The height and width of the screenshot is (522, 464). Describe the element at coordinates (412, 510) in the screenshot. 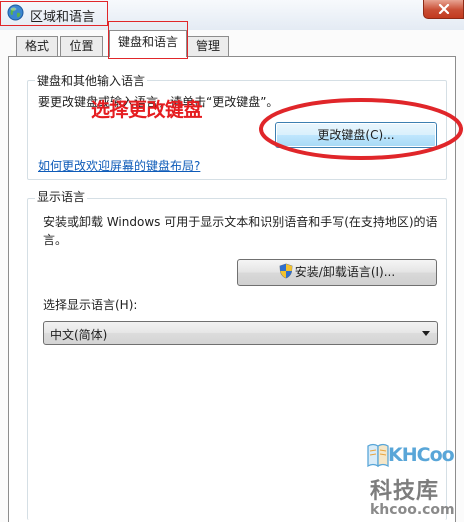

I see `watermark-url: khcoo.com` at that location.